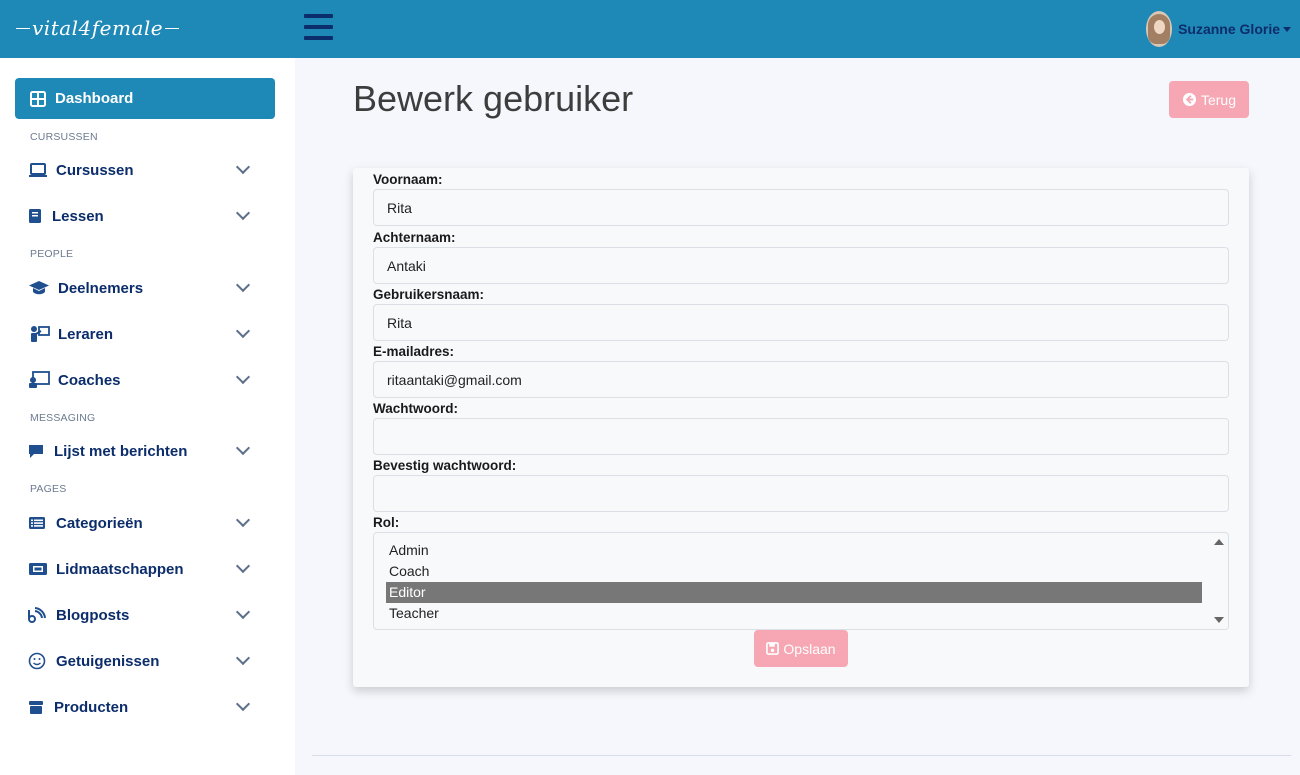 The image size is (1300, 775). I want to click on last-name-field, so click(801, 265).